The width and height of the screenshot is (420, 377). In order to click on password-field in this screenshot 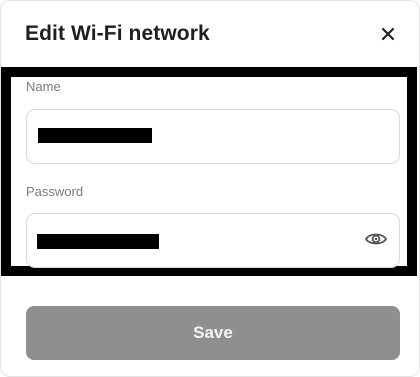, I will do `click(213, 240)`.